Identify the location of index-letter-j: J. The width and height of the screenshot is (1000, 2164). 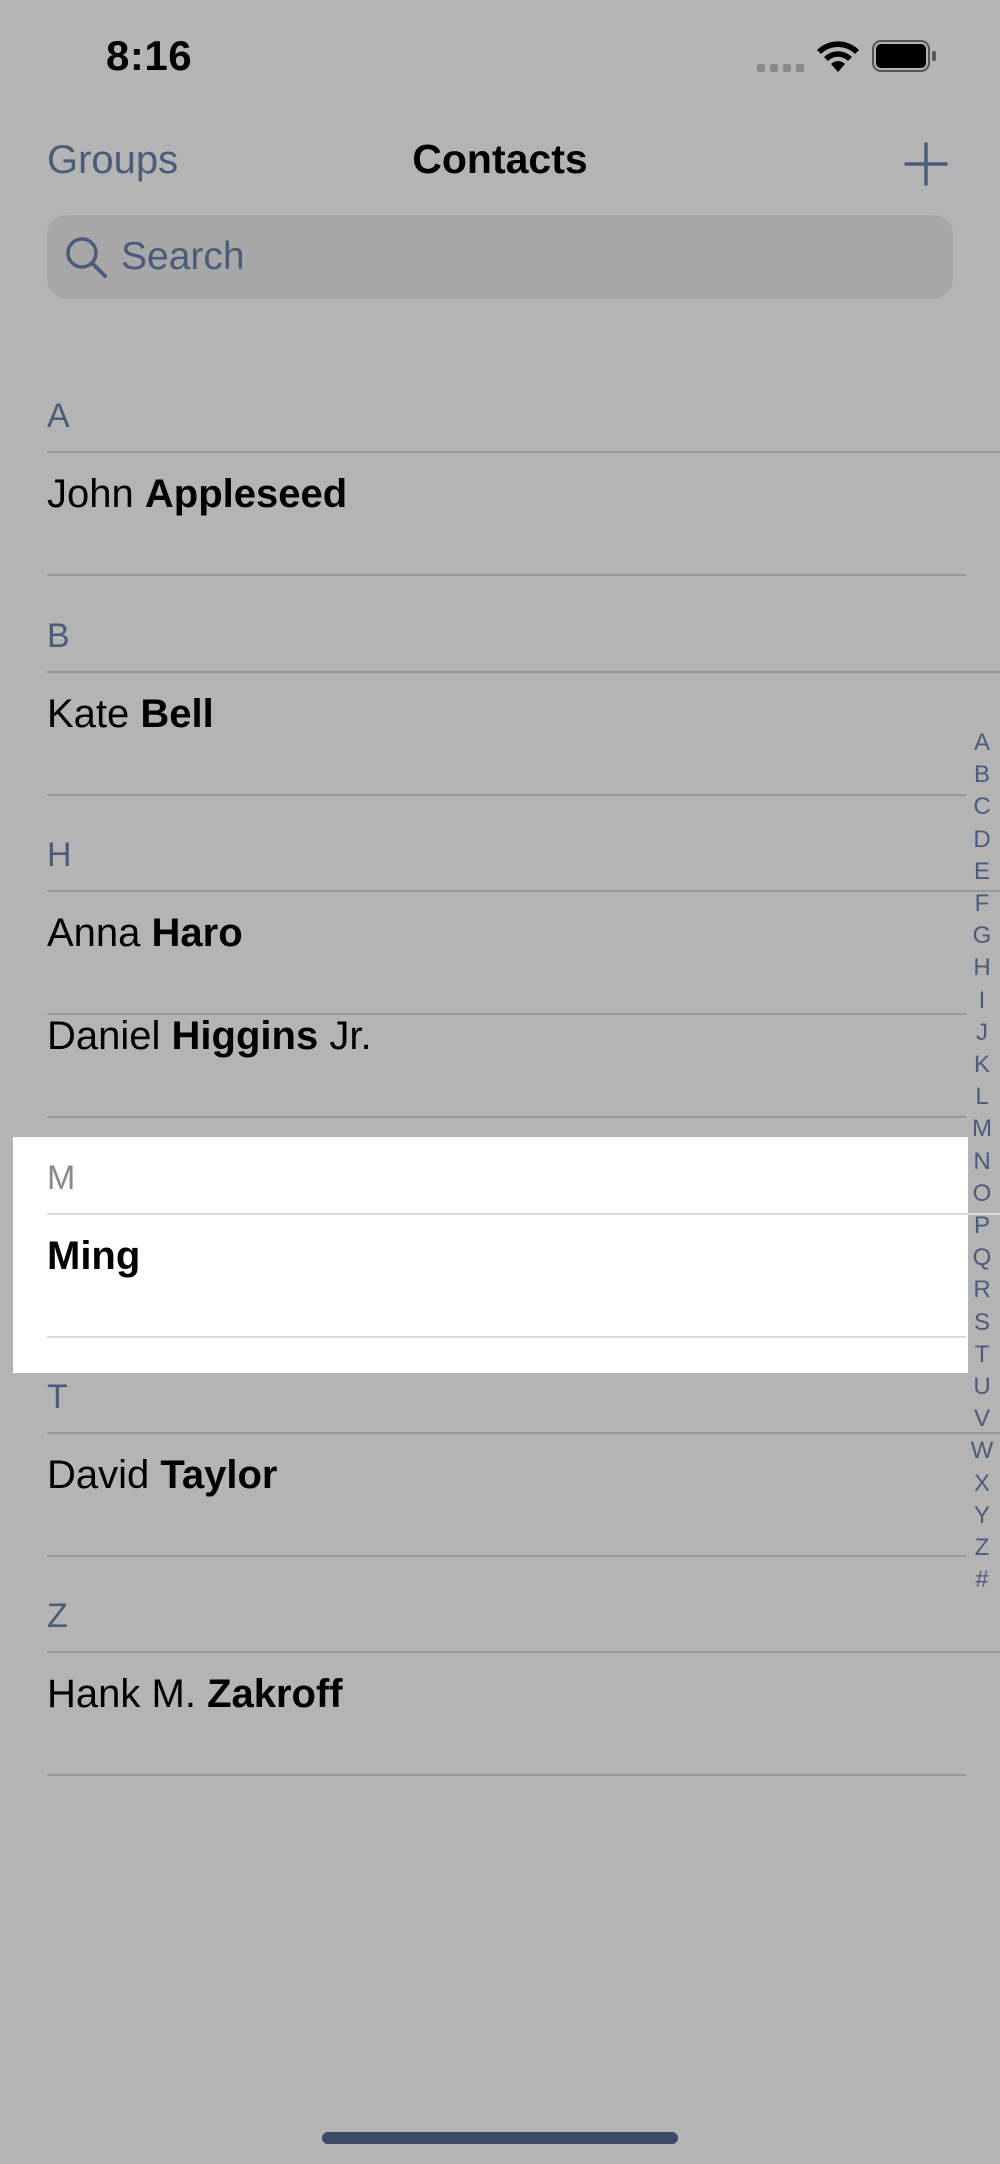
(982, 1033).